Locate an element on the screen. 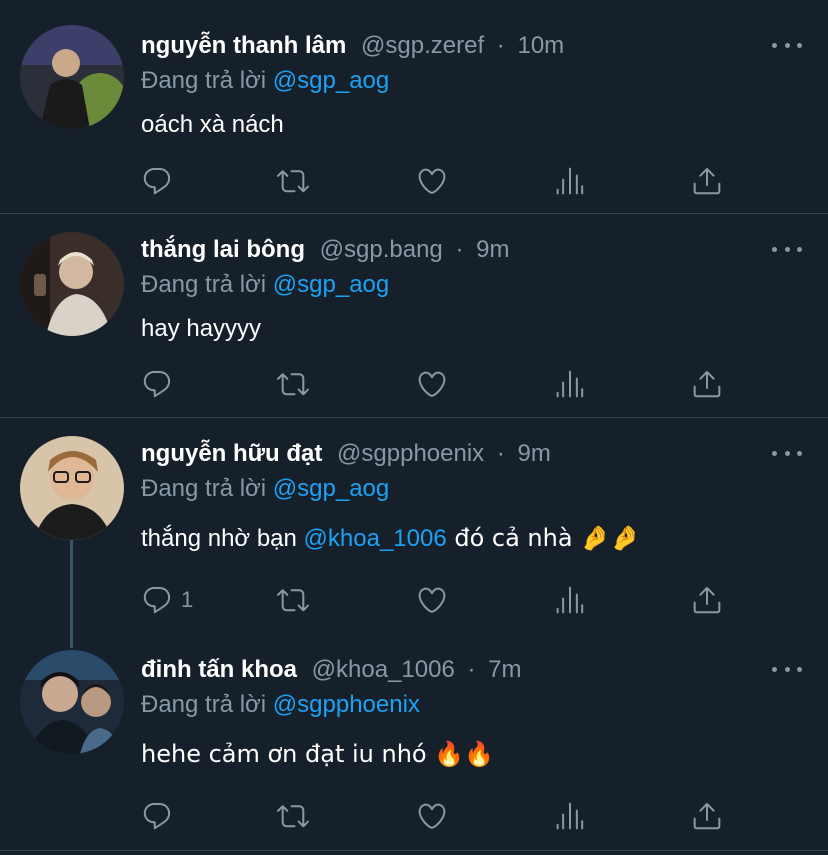  display-name: đinh tấn khoa is located at coordinates (219, 669).